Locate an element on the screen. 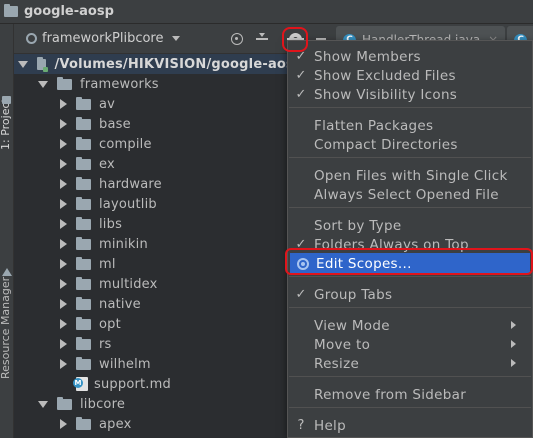 This screenshot has width=533, height=438. tree-folder-item: av is located at coordinates (64, 104).